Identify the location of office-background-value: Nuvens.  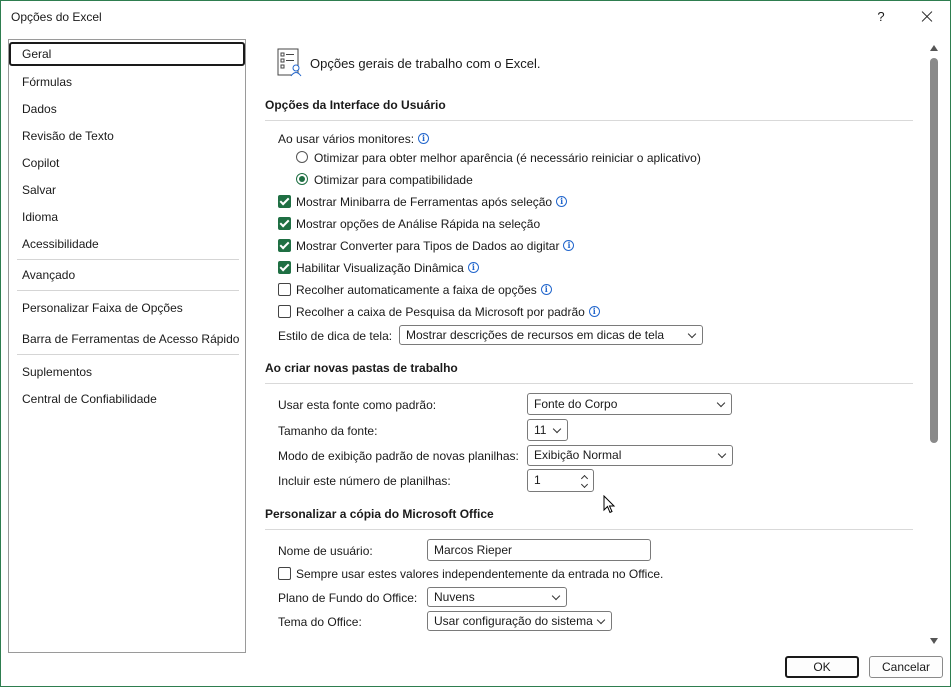
(454, 597).